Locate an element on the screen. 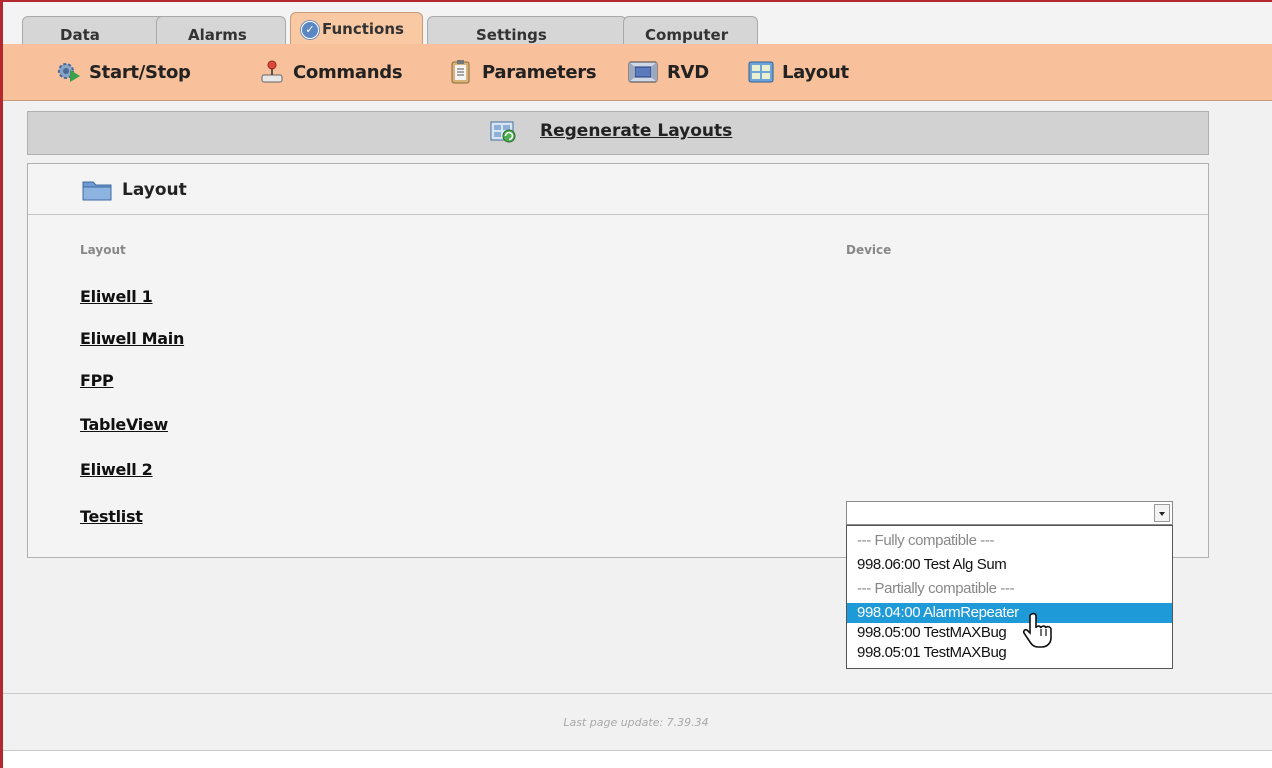 The width and height of the screenshot is (1272, 768). commands-button: Commands is located at coordinates (331, 72).